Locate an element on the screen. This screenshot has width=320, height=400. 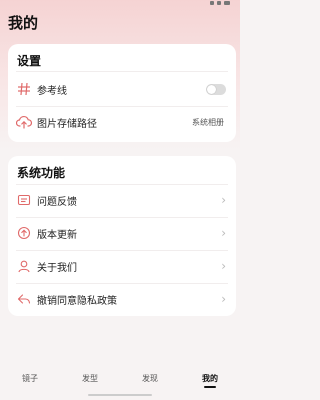
status-icons is located at coordinates (220, 3).